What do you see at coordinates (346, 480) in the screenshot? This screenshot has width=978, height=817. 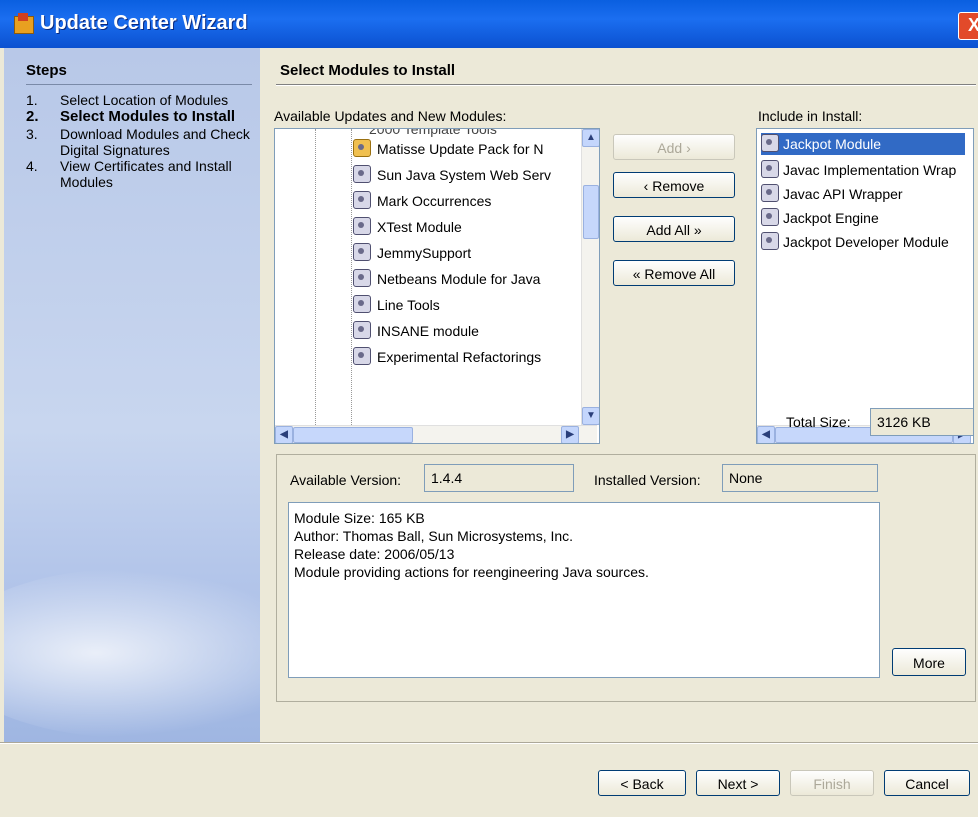 I see `available-version-label: Available Version:` at bounding box center [346, 480].